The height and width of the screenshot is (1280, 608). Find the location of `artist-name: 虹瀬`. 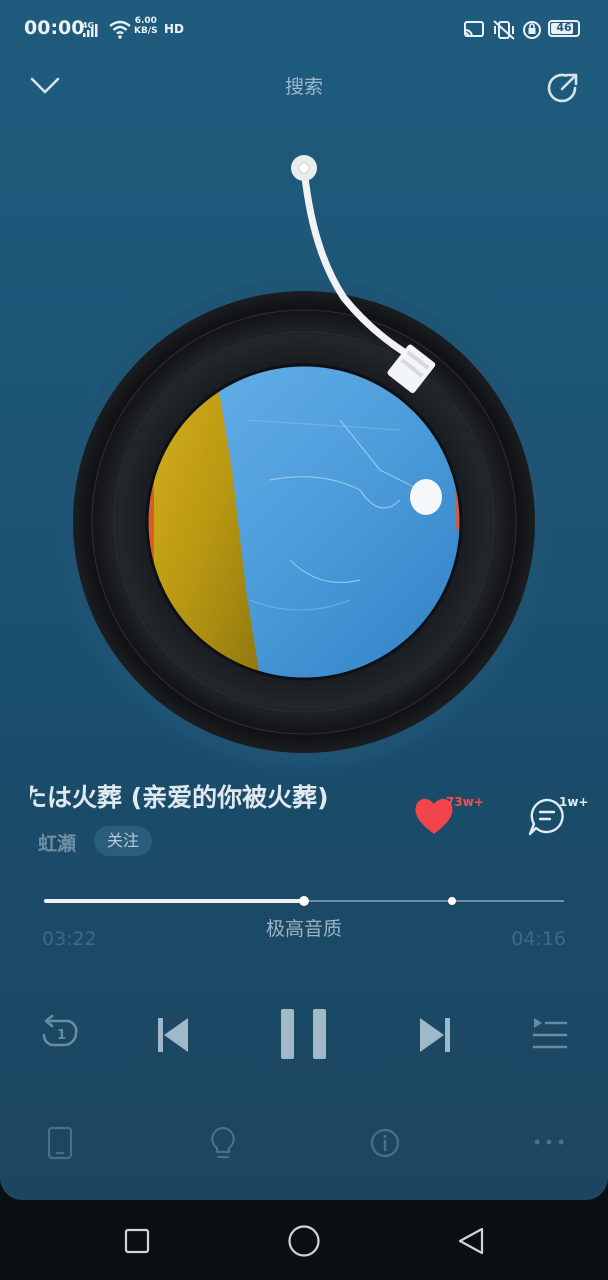

artist-name: 虹瀬 is located at coordinates (57, 842).